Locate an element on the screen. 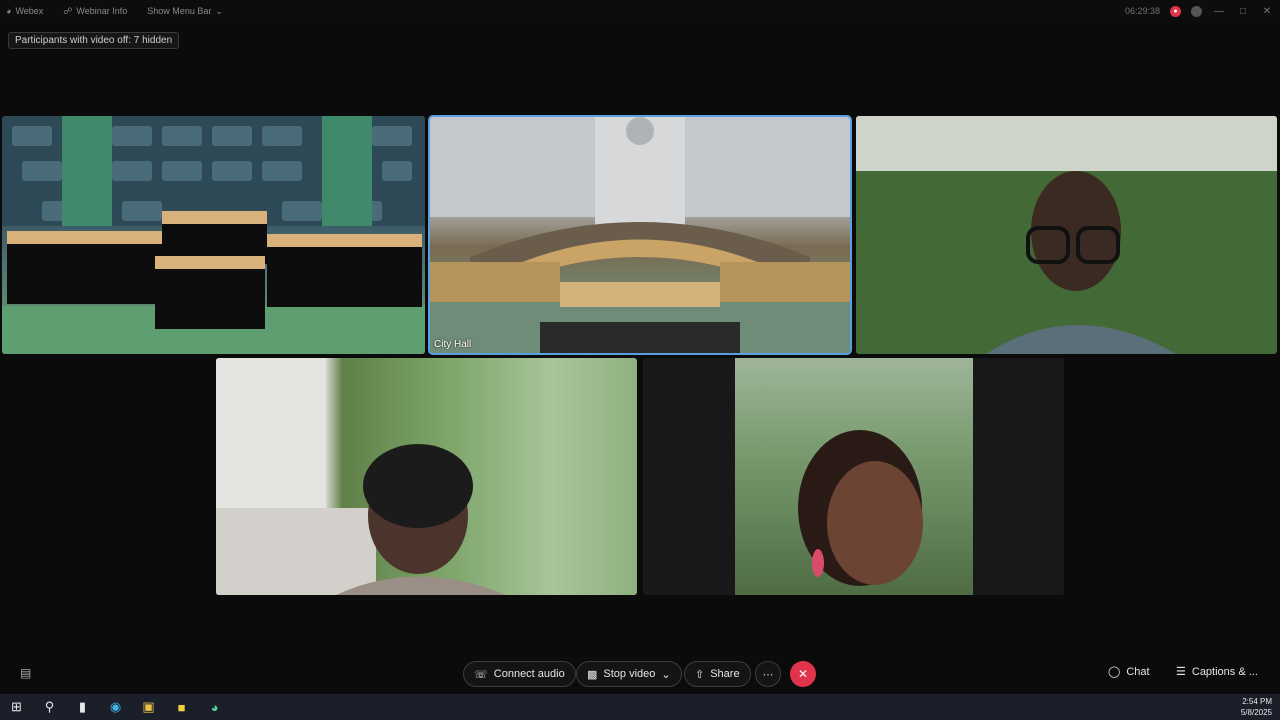 The image size is (1280, 720). participant-woman-2-video is located at coordinates (854, 476).